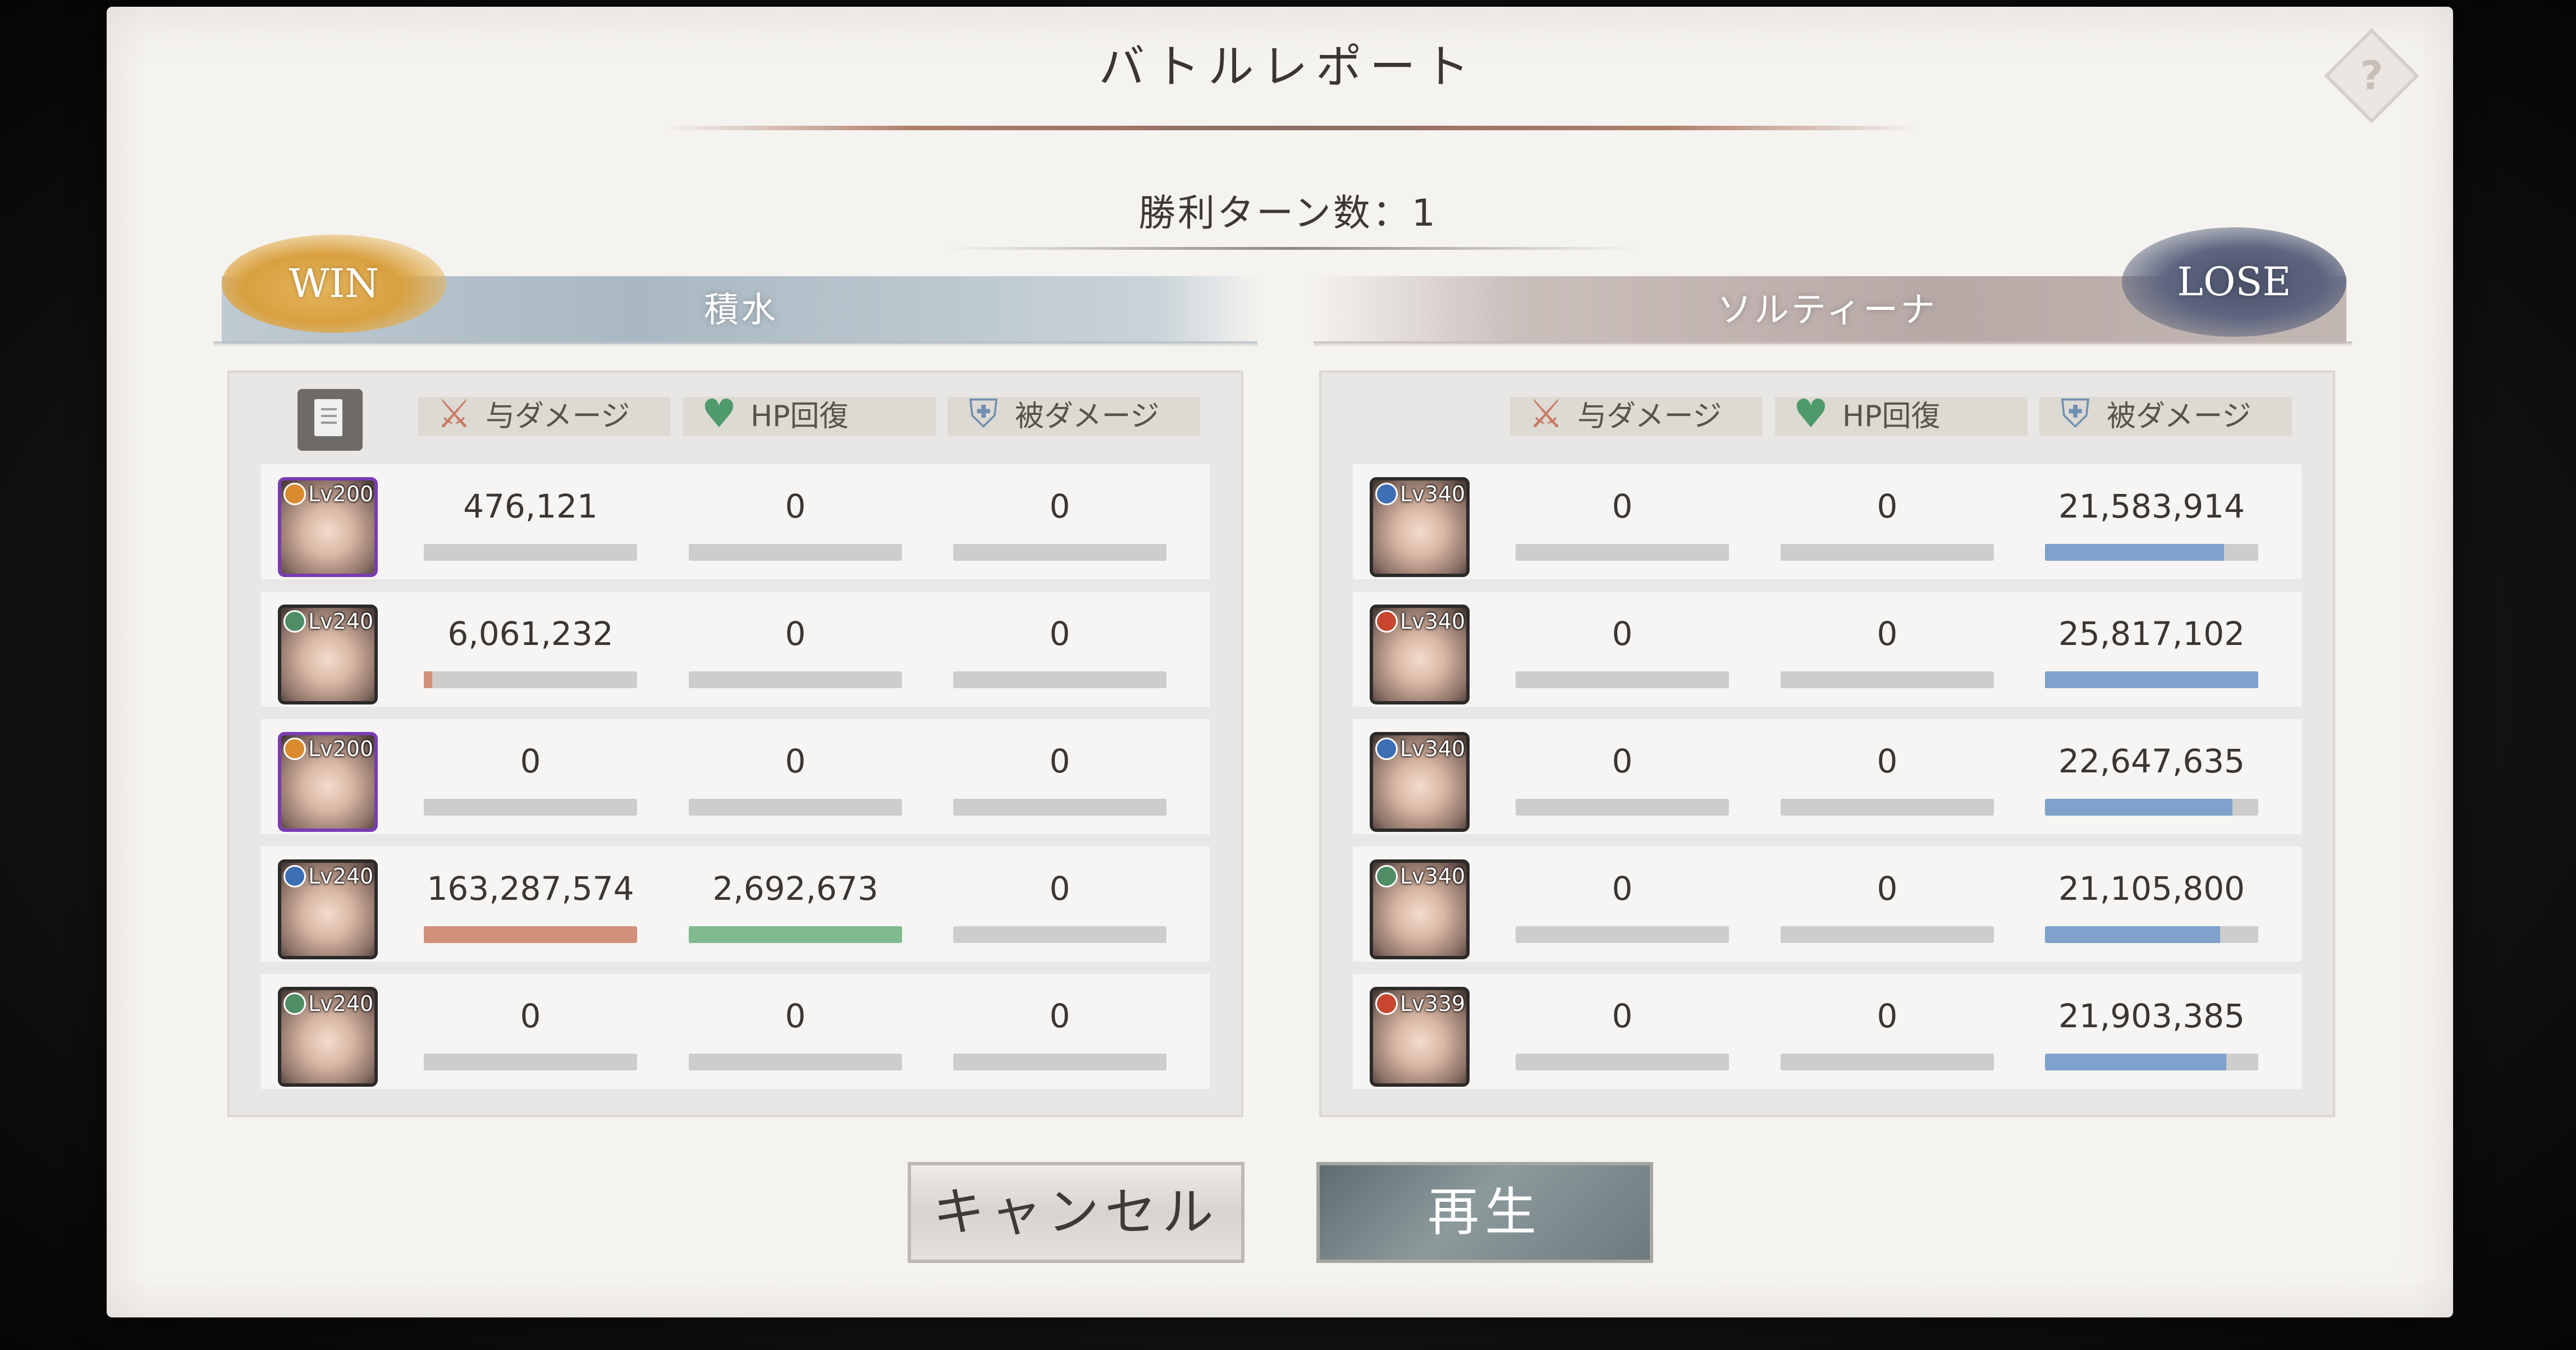 Image resolution: width=2576 pixels, height=1350 pixels. What do you see at coordinates (2151, 889) in the screenshot?
I see `taken-value: 21,105,800` at bounding box center [2151, 889].